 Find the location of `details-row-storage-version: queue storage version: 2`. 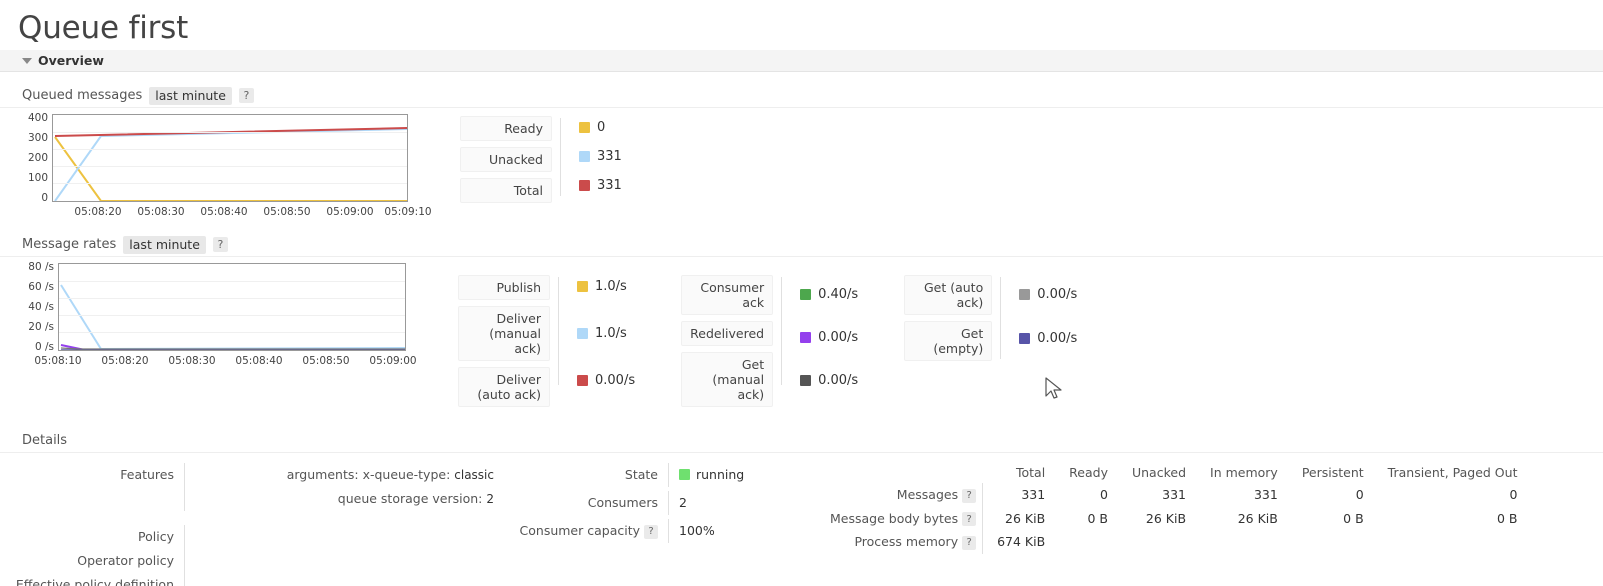

details-row-storage-version: queue storage version: 2 is located at coordinates (254, 499).